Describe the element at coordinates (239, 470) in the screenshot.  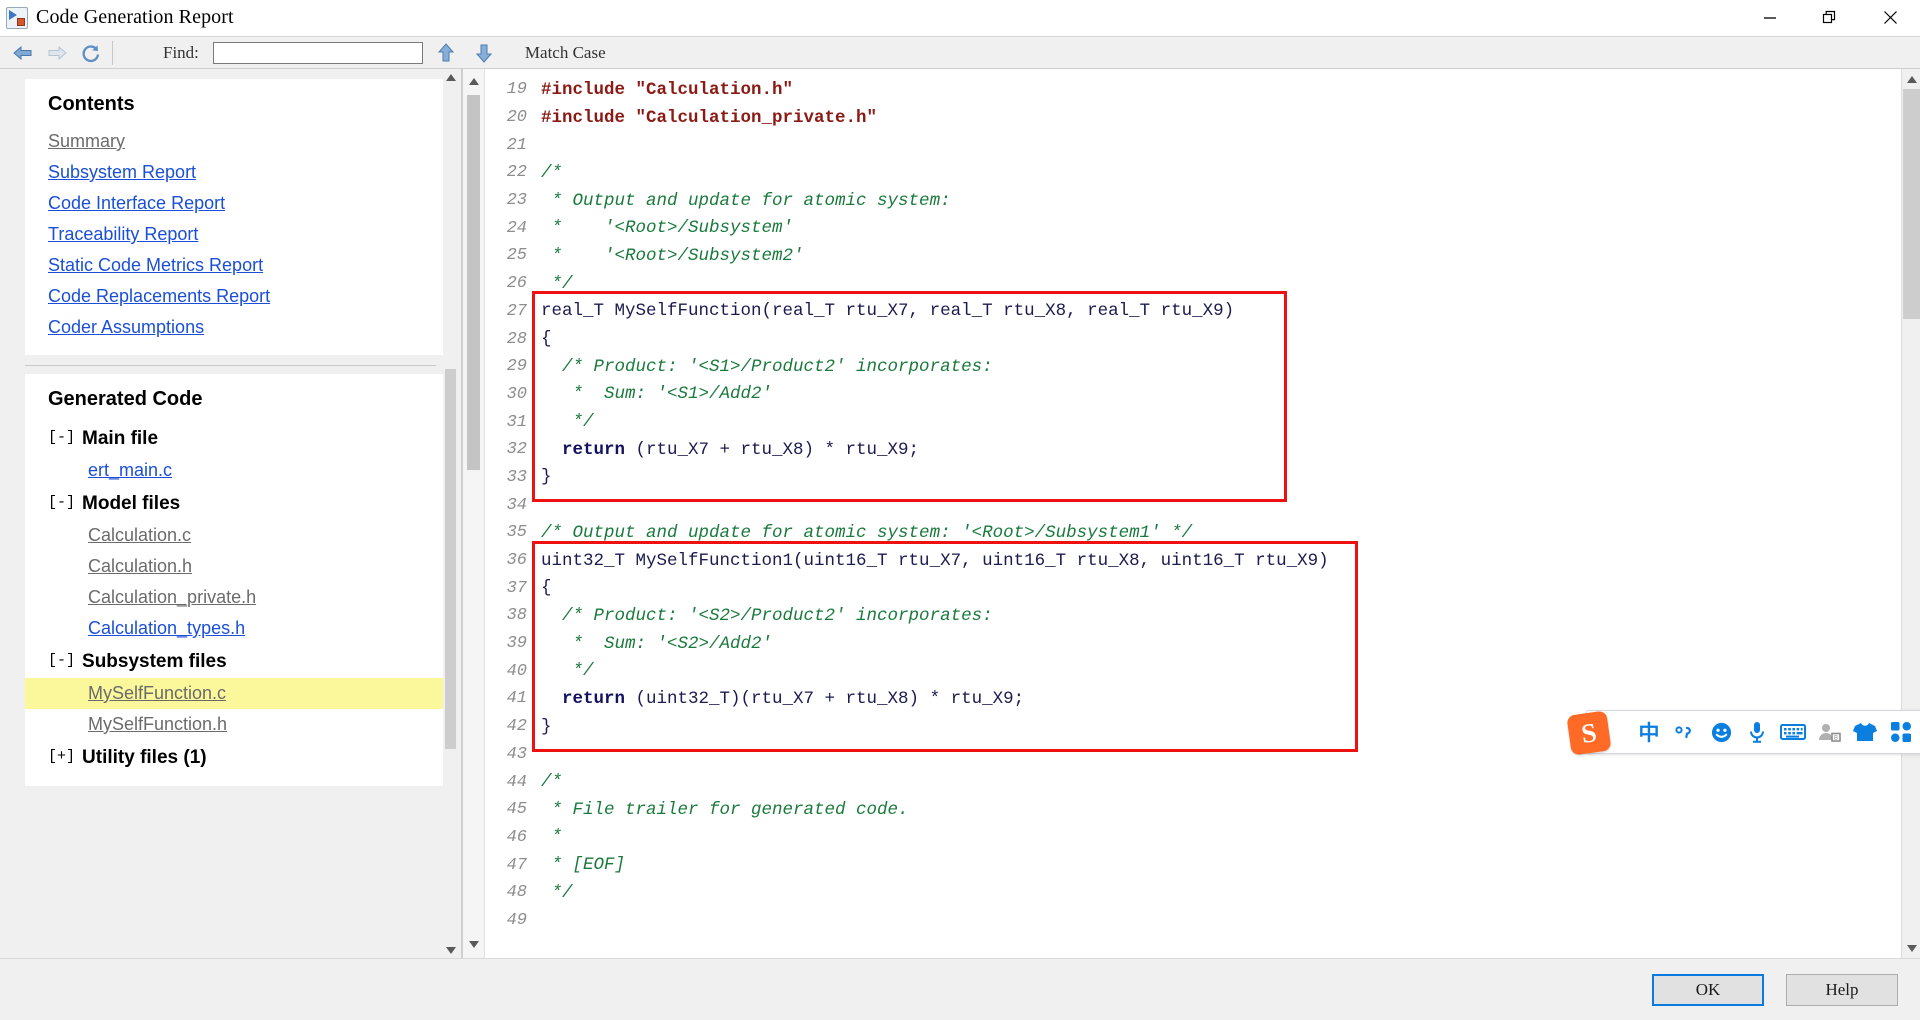
I see `file-link-ert-main-c: ert_main.c` at that location.